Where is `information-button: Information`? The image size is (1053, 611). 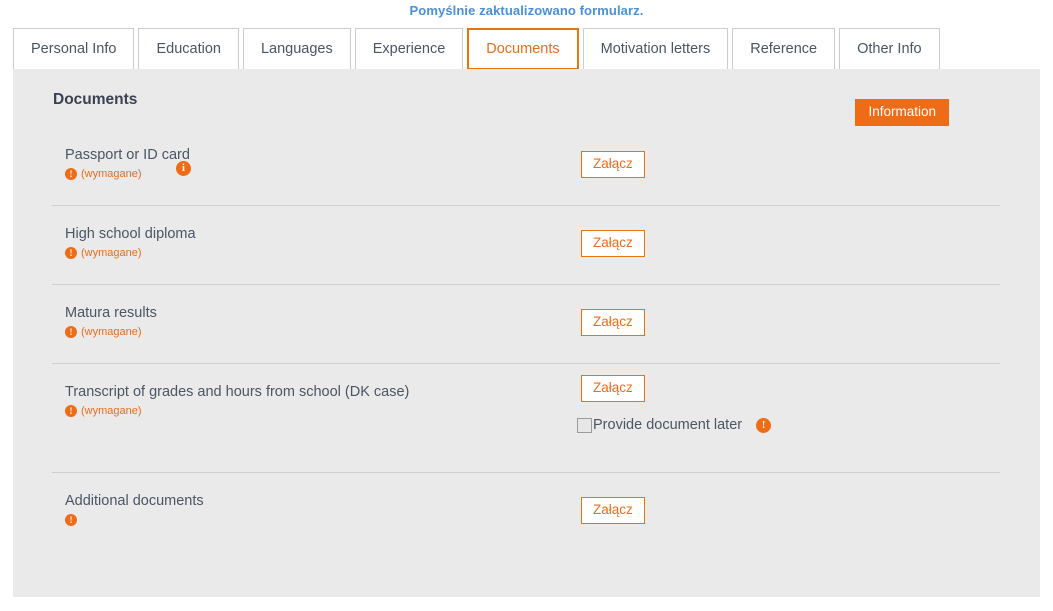
information-button: Information is located at coordinates (902, 112).